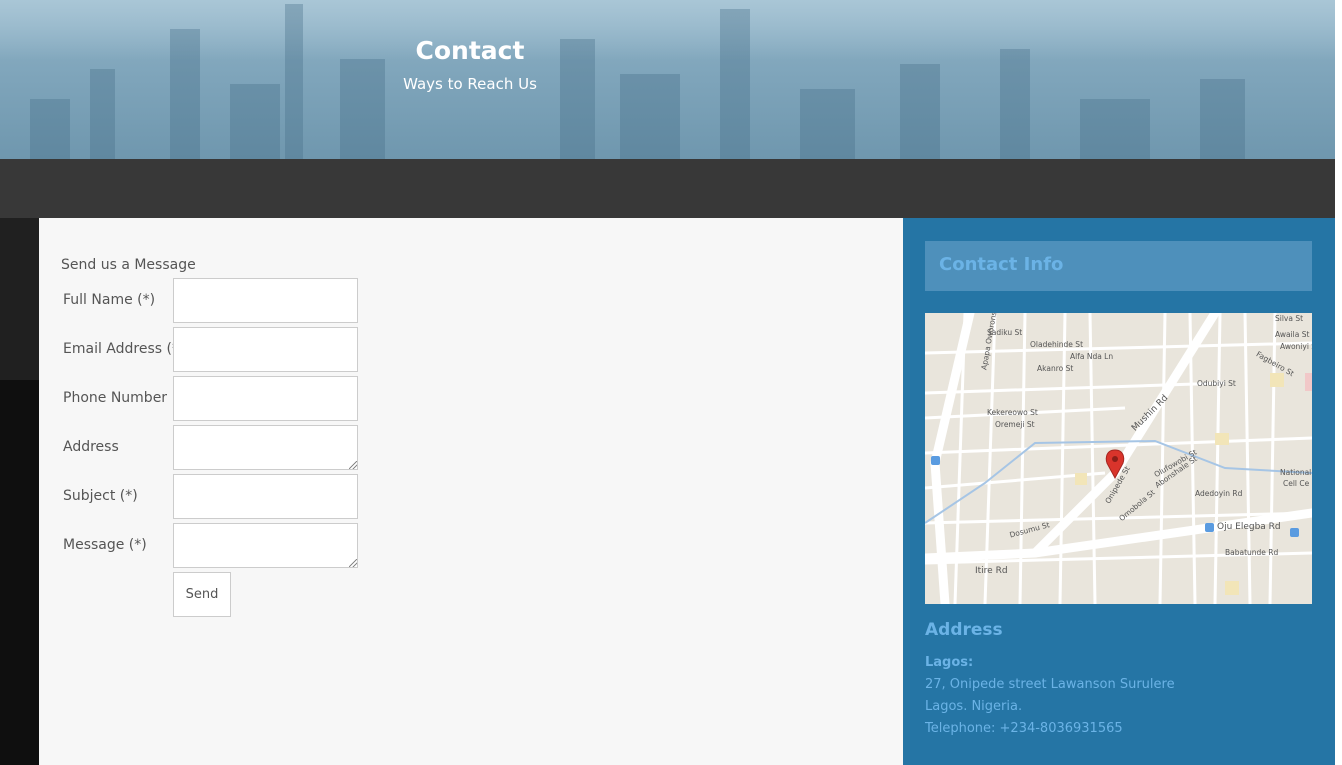  Describe the element at coordinates (1252, 552) in the screenshot. I see `svg-text: Babatunde Rd` at that location.